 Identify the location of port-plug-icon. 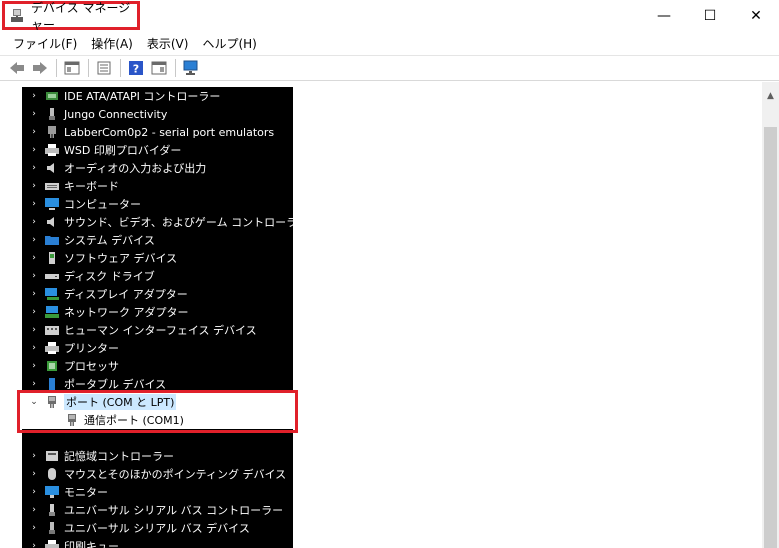
(52, 132).